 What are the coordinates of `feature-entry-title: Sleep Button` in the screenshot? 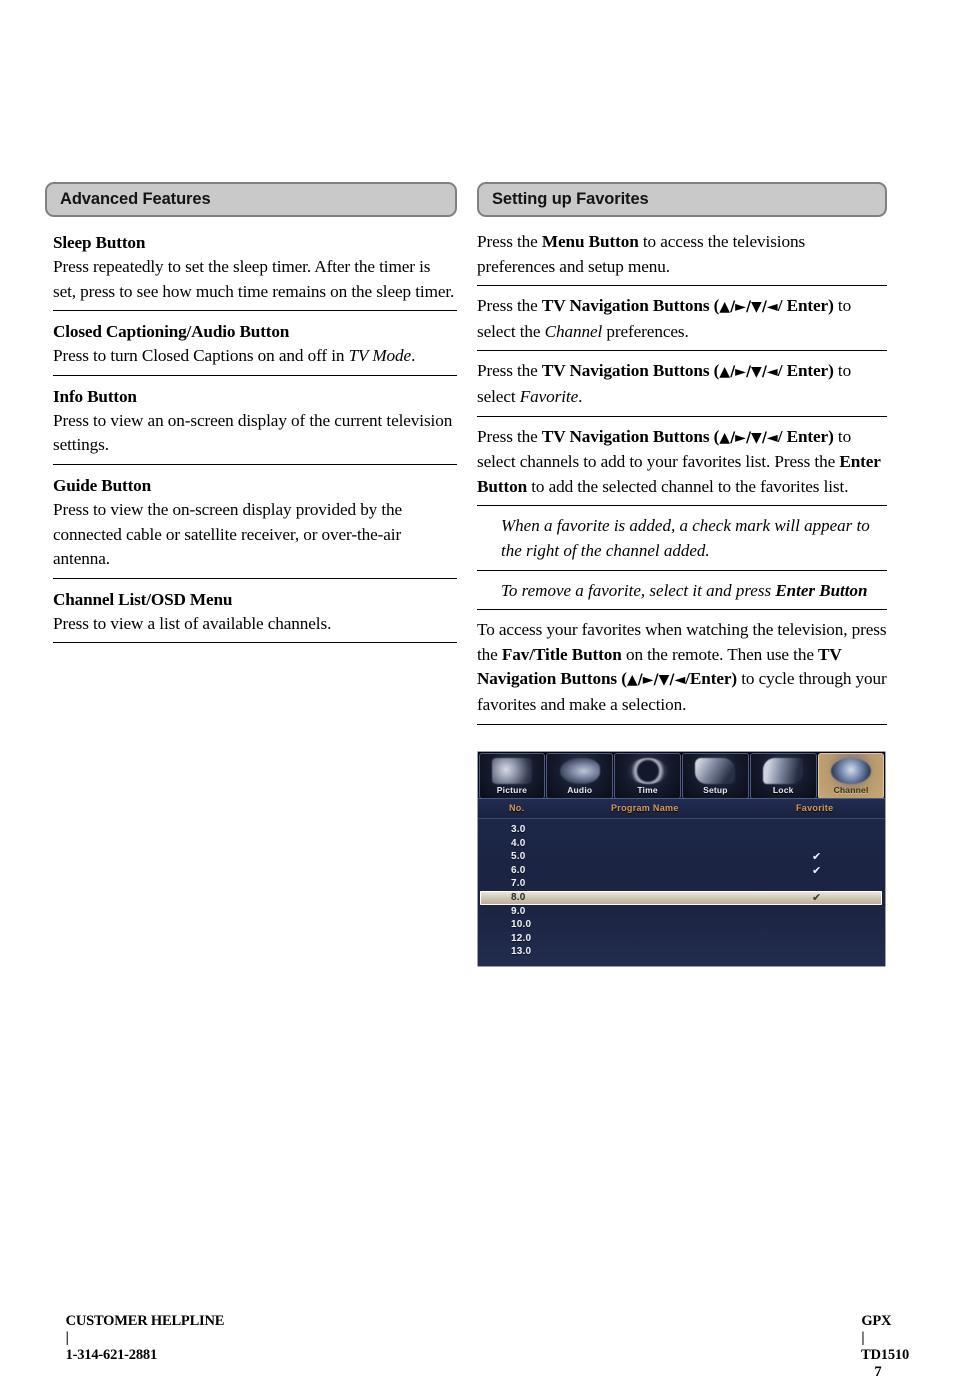 It's located at (99, 242).